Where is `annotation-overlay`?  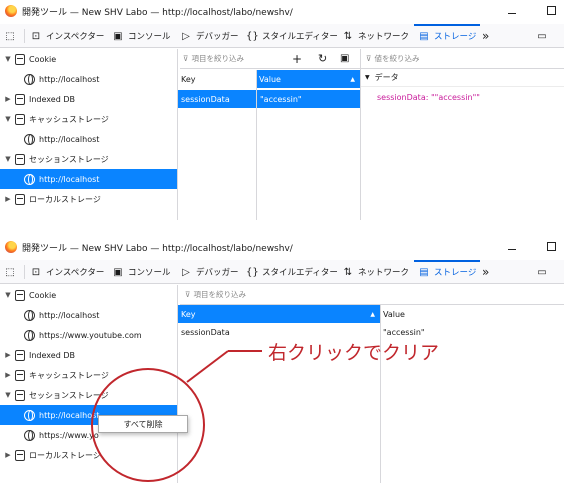
annotation-overlay is located at coordinates (176, 416).